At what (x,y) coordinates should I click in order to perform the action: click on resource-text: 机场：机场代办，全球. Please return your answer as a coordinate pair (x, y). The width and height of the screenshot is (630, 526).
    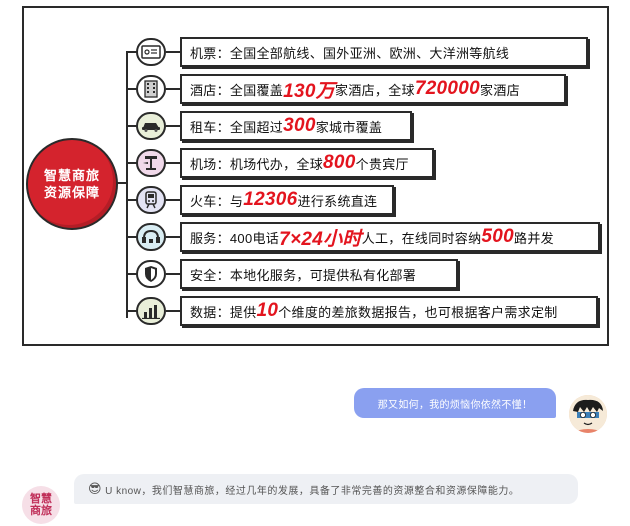
    Looking at the image, I should click on (257, 164).